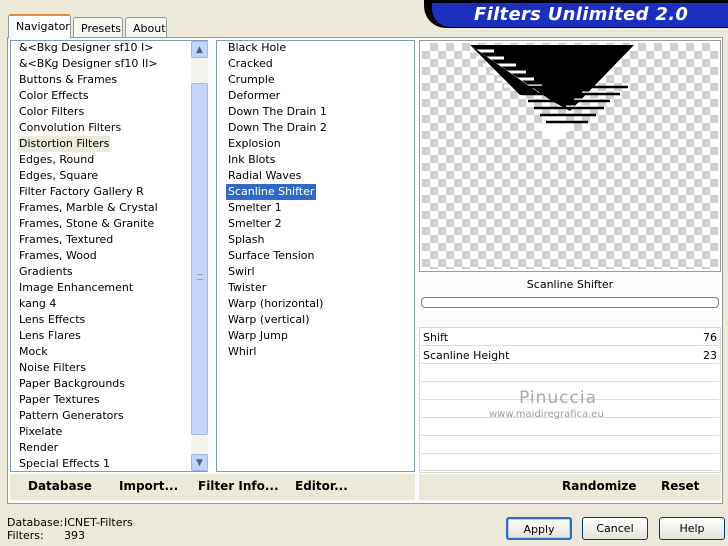 The height and width of the screenshot is (546, 728). I want to click on filter-item: Twister, so click(247, 288).